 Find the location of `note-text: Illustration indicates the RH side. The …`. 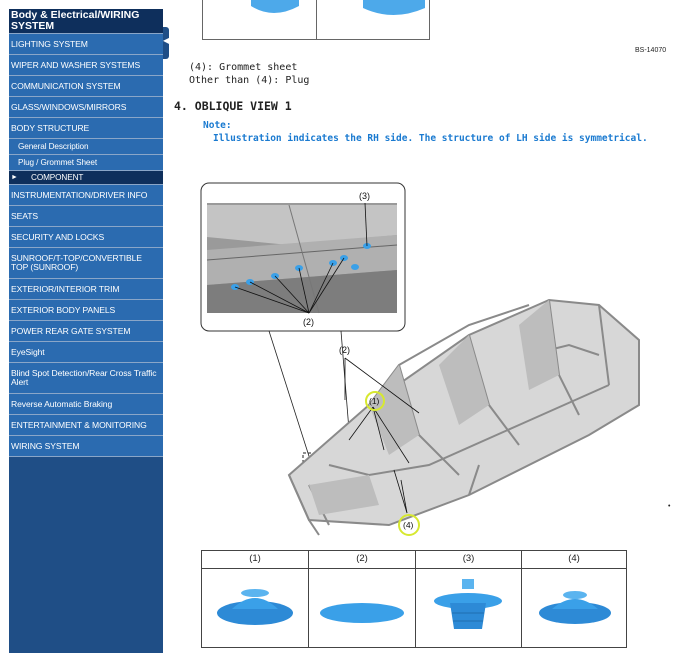

note-text: Illustration indicates the RH side. The … is located at coordinates (430, 138).